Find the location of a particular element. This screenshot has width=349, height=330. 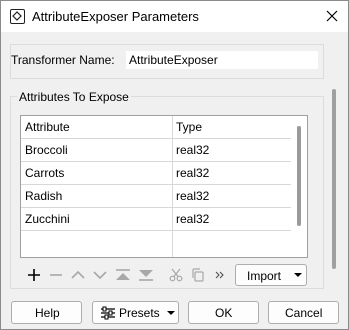

remove-icon is located at coordinates (56, 275).